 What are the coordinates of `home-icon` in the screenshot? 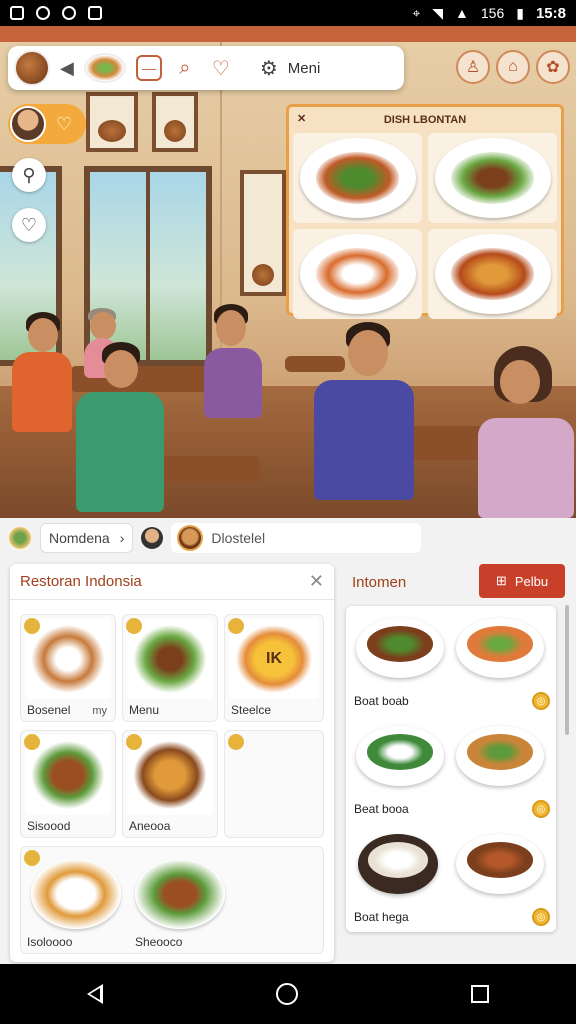 It's located at (286, 994).